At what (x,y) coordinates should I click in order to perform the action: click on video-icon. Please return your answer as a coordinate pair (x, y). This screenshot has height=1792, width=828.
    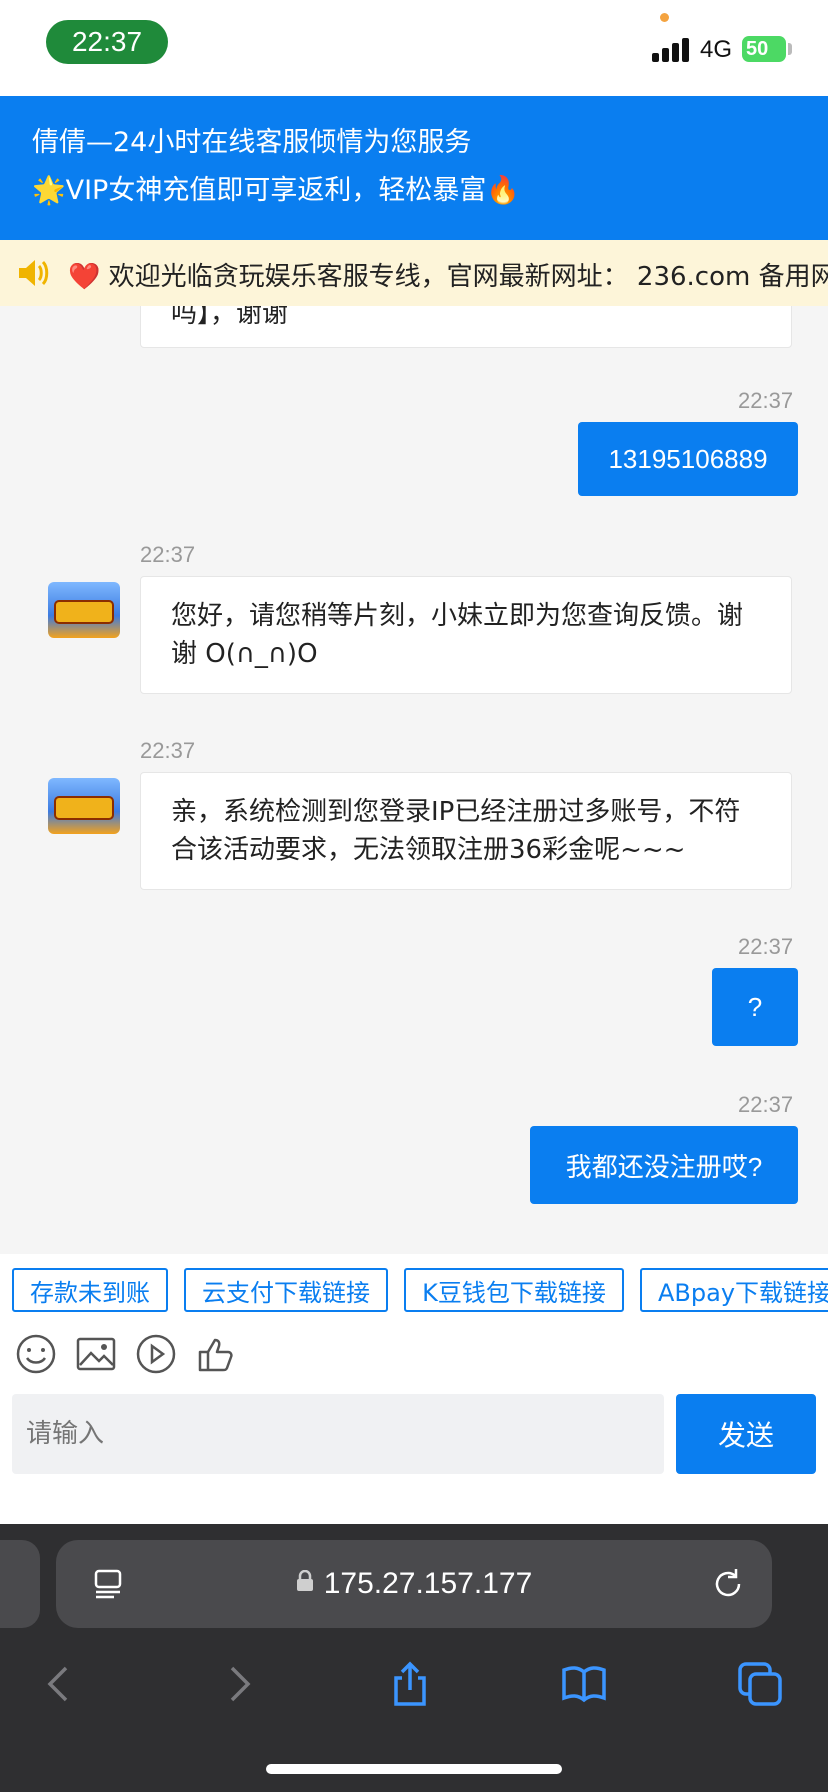
    Looking at the image, I should click on (156, 1354).